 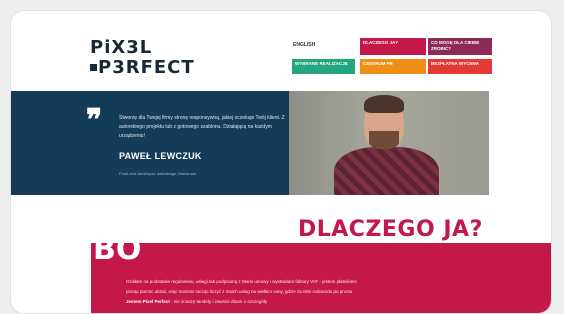 What do you see at coordinates (460, 46) in the screenshot?
I see `nav-services-button: CO MOGĘ DLA CIEBIE ZROBIĆ?` at bounding box center [460, 46].